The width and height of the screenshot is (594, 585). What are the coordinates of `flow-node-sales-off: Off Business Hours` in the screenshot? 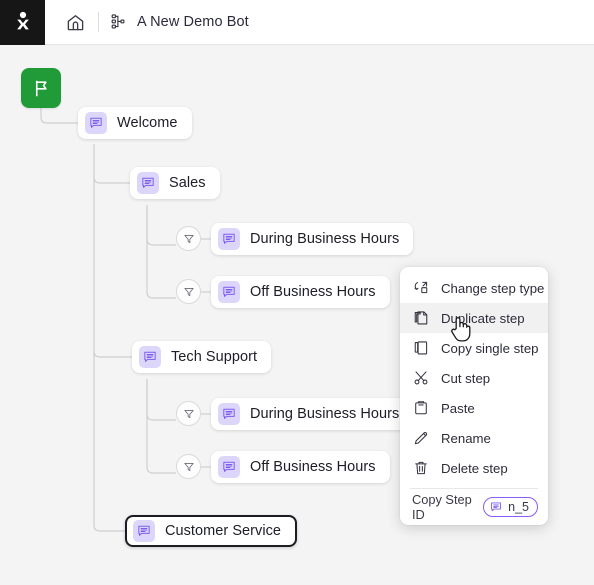 It's located at (300, 292).